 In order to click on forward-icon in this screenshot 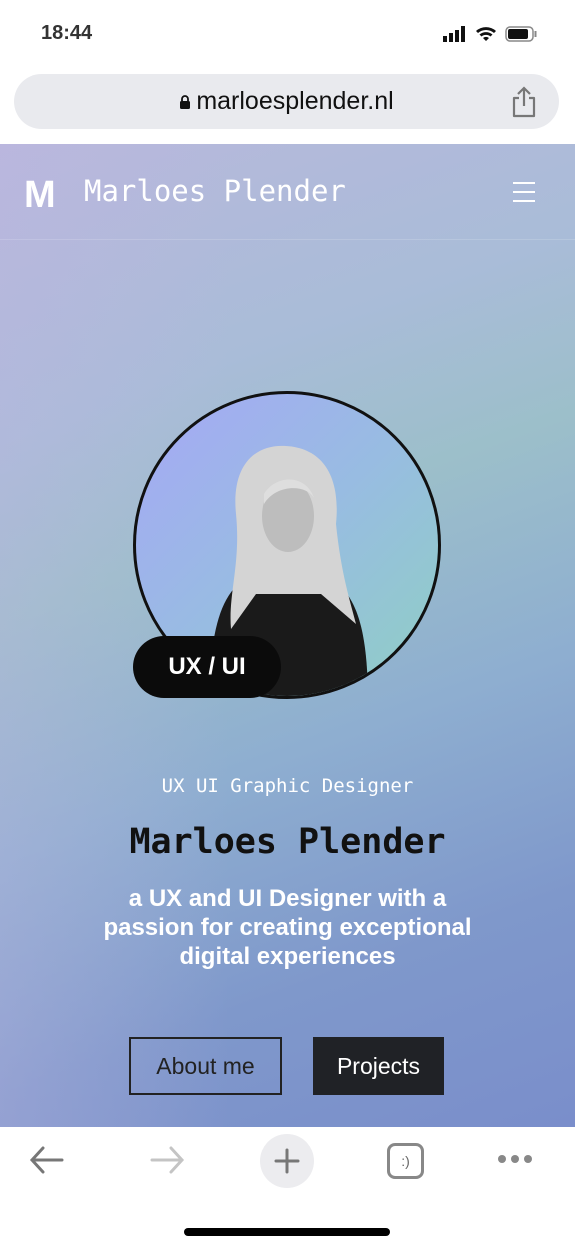, I will do `click(167, 1160)`.